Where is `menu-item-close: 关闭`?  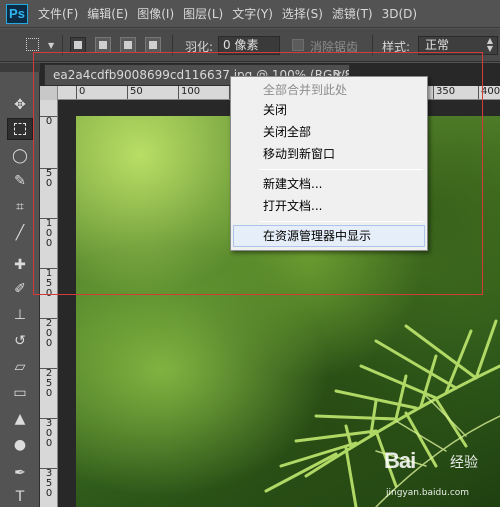
menu-item-close: 关闭 is located at coordinates (329, 110).